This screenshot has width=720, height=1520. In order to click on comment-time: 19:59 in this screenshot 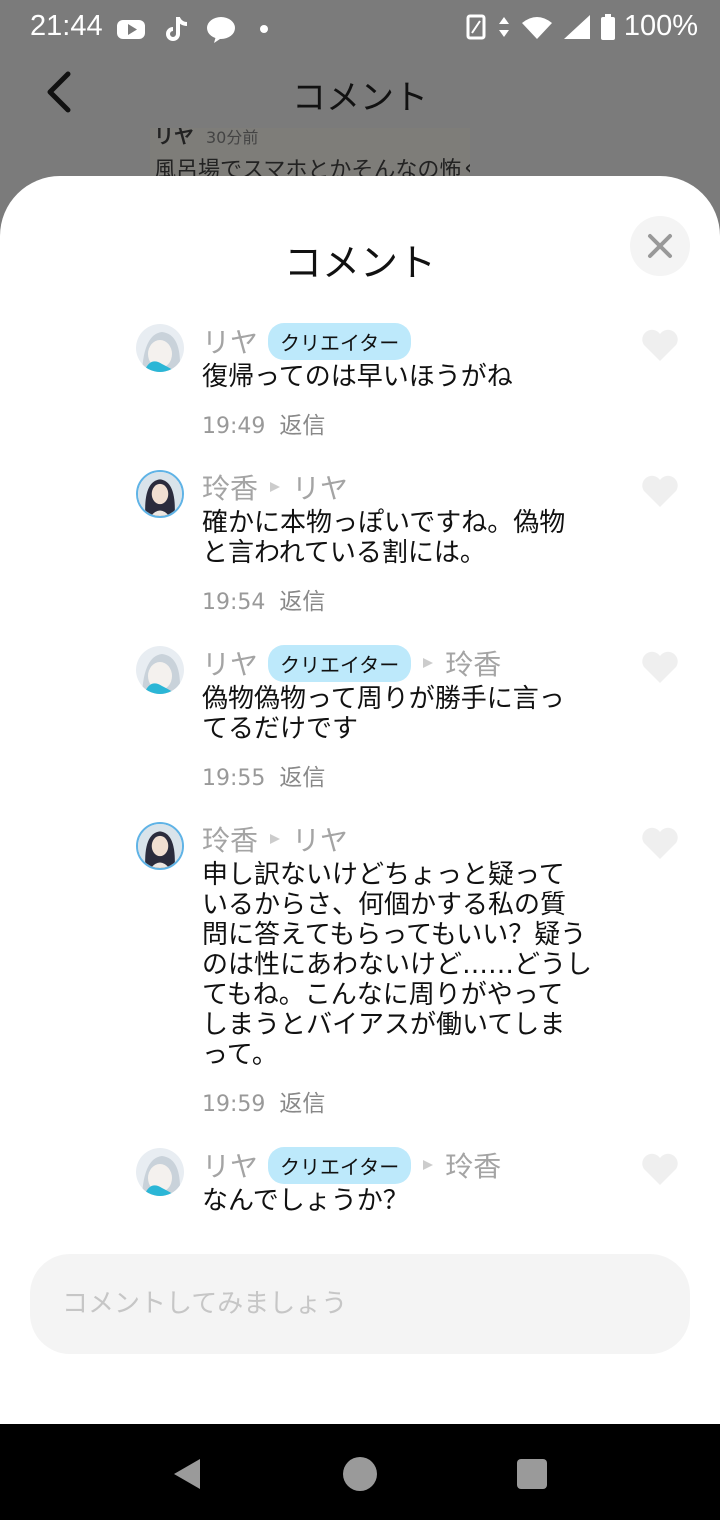, I will do `click(234, 1104)`.